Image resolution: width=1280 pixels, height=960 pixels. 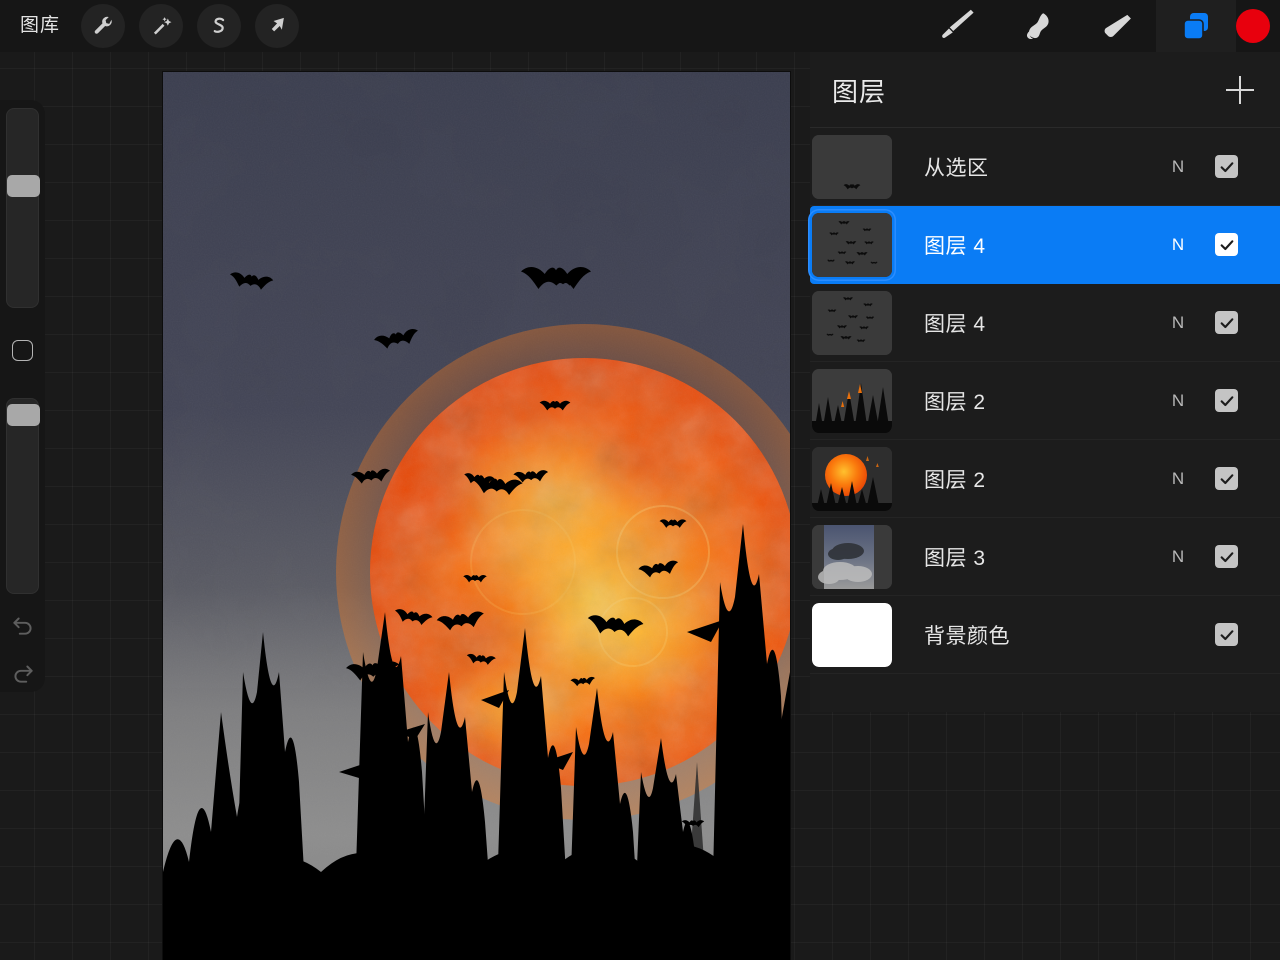 I want to click on layer-name: 从选区, so click(x=956, y=168).